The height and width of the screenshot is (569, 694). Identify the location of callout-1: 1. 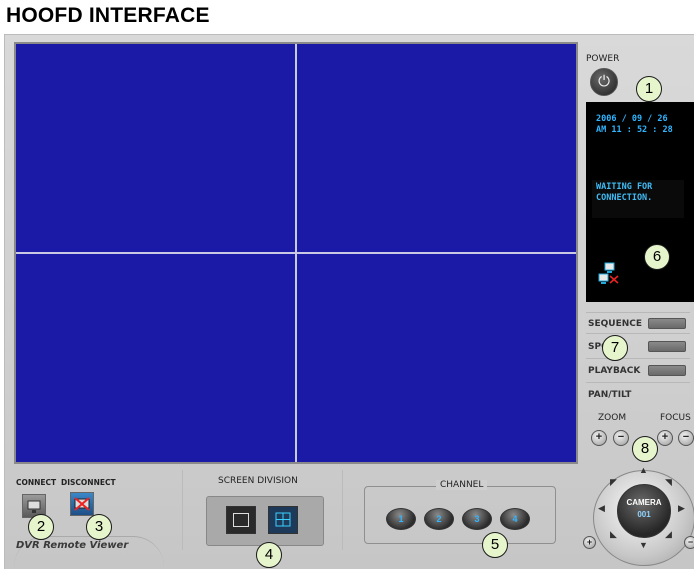
(649, 89).